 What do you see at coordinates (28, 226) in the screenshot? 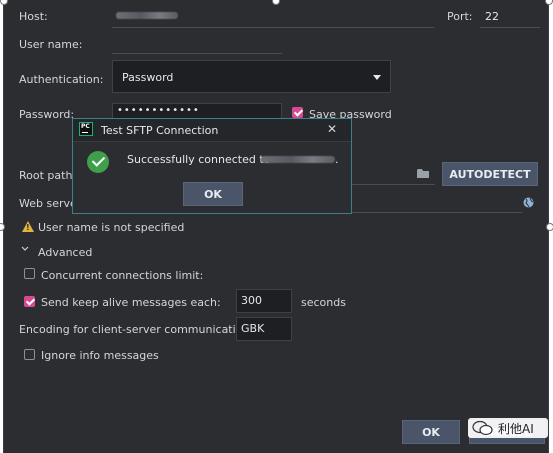
I see `warning-icon` at bounding box center [28, 226].